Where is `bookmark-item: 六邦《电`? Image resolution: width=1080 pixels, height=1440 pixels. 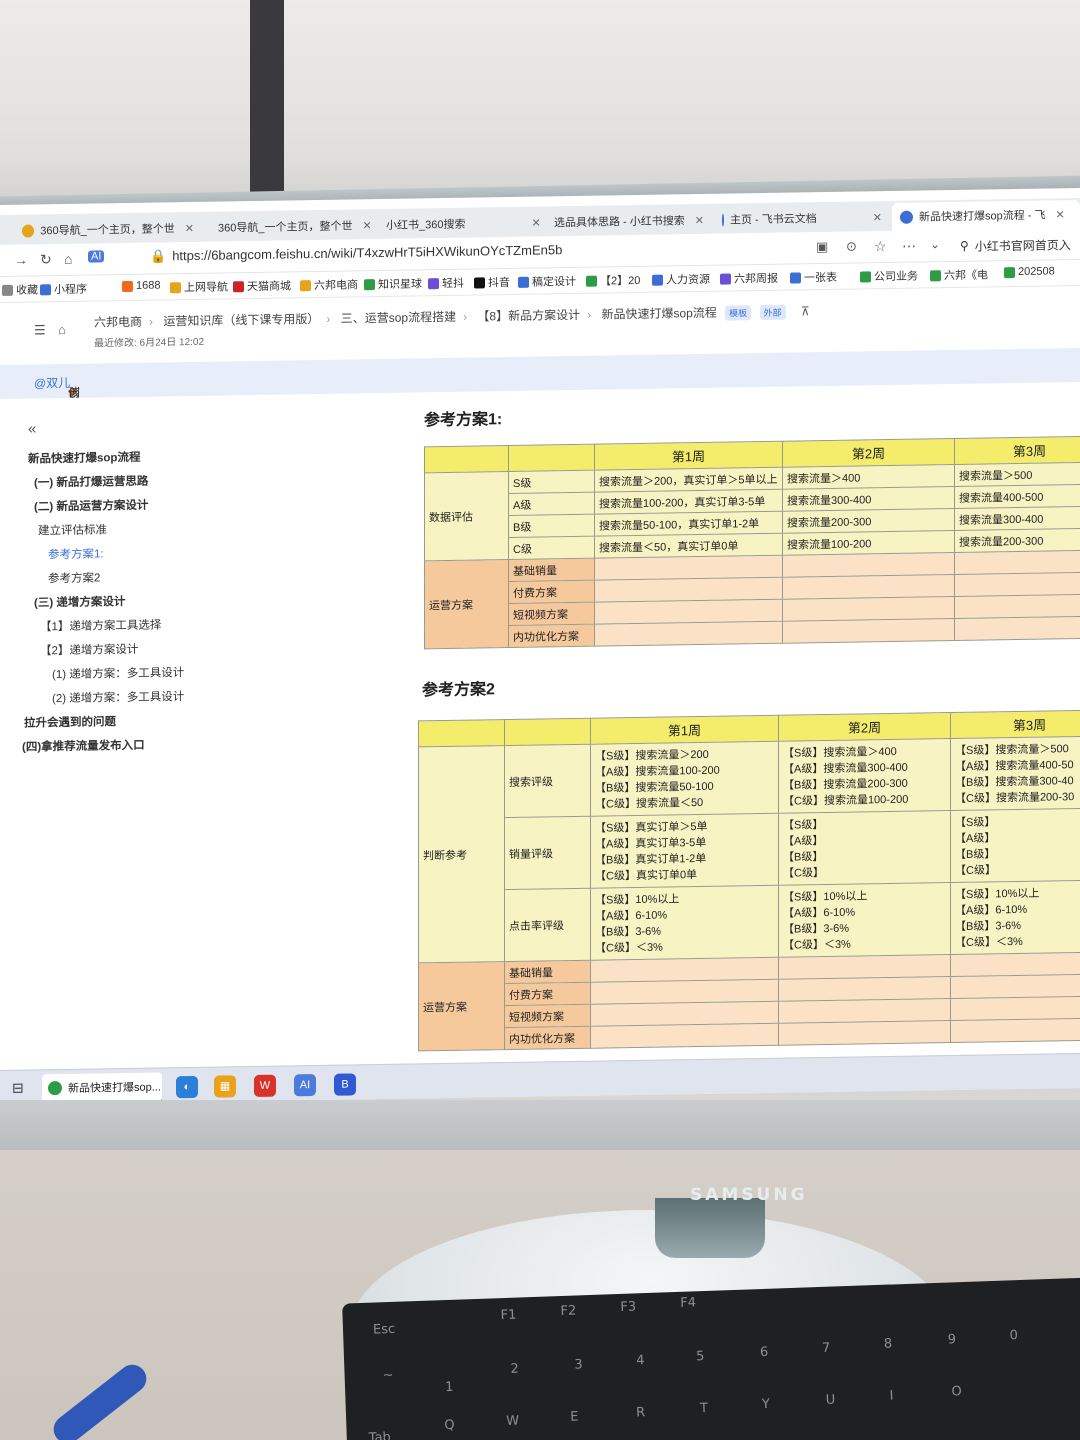
bookmark-item: 六邦《电 is located at coordinates (959, 274).